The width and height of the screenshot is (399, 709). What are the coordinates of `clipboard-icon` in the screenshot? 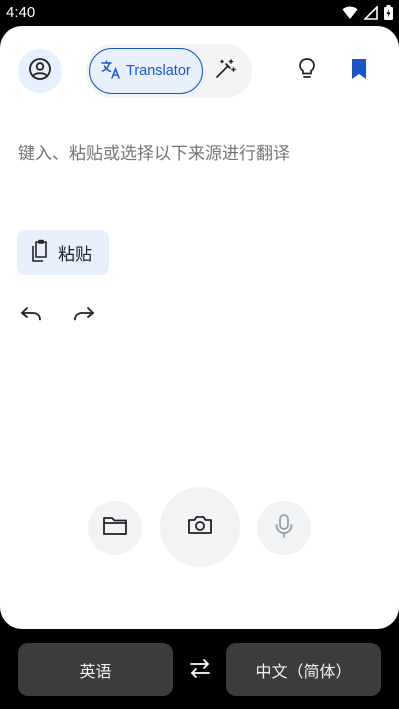 It's located at (40, 253).